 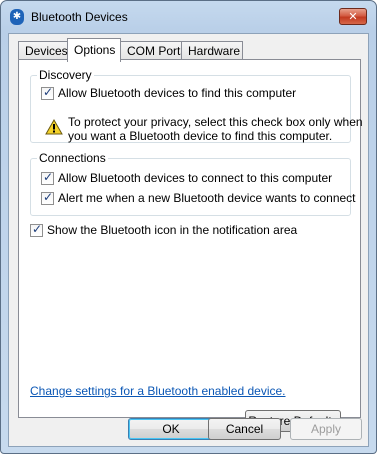 I want to click on close-button: ✕, so click(x=353, y=16).